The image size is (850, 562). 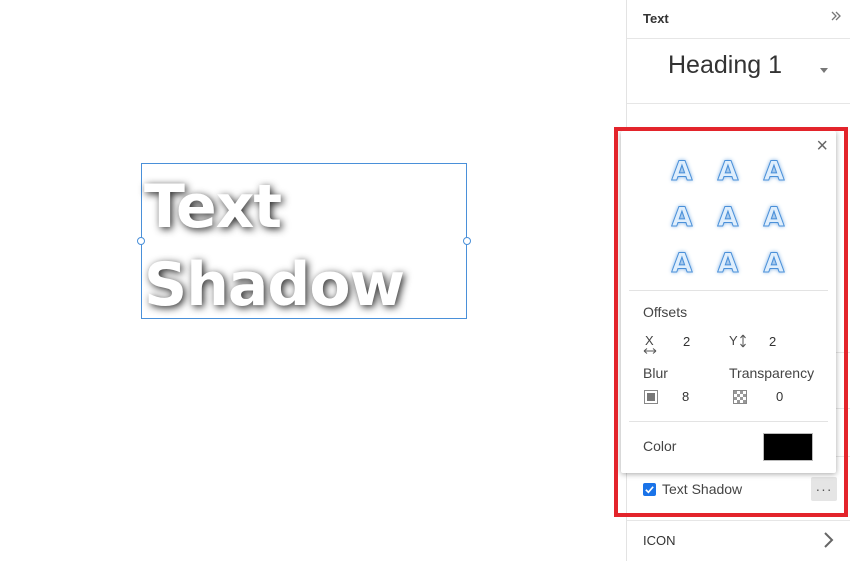 I want to click on text-shadow-toggle: Text Shadow, so click(x=692, y=489).